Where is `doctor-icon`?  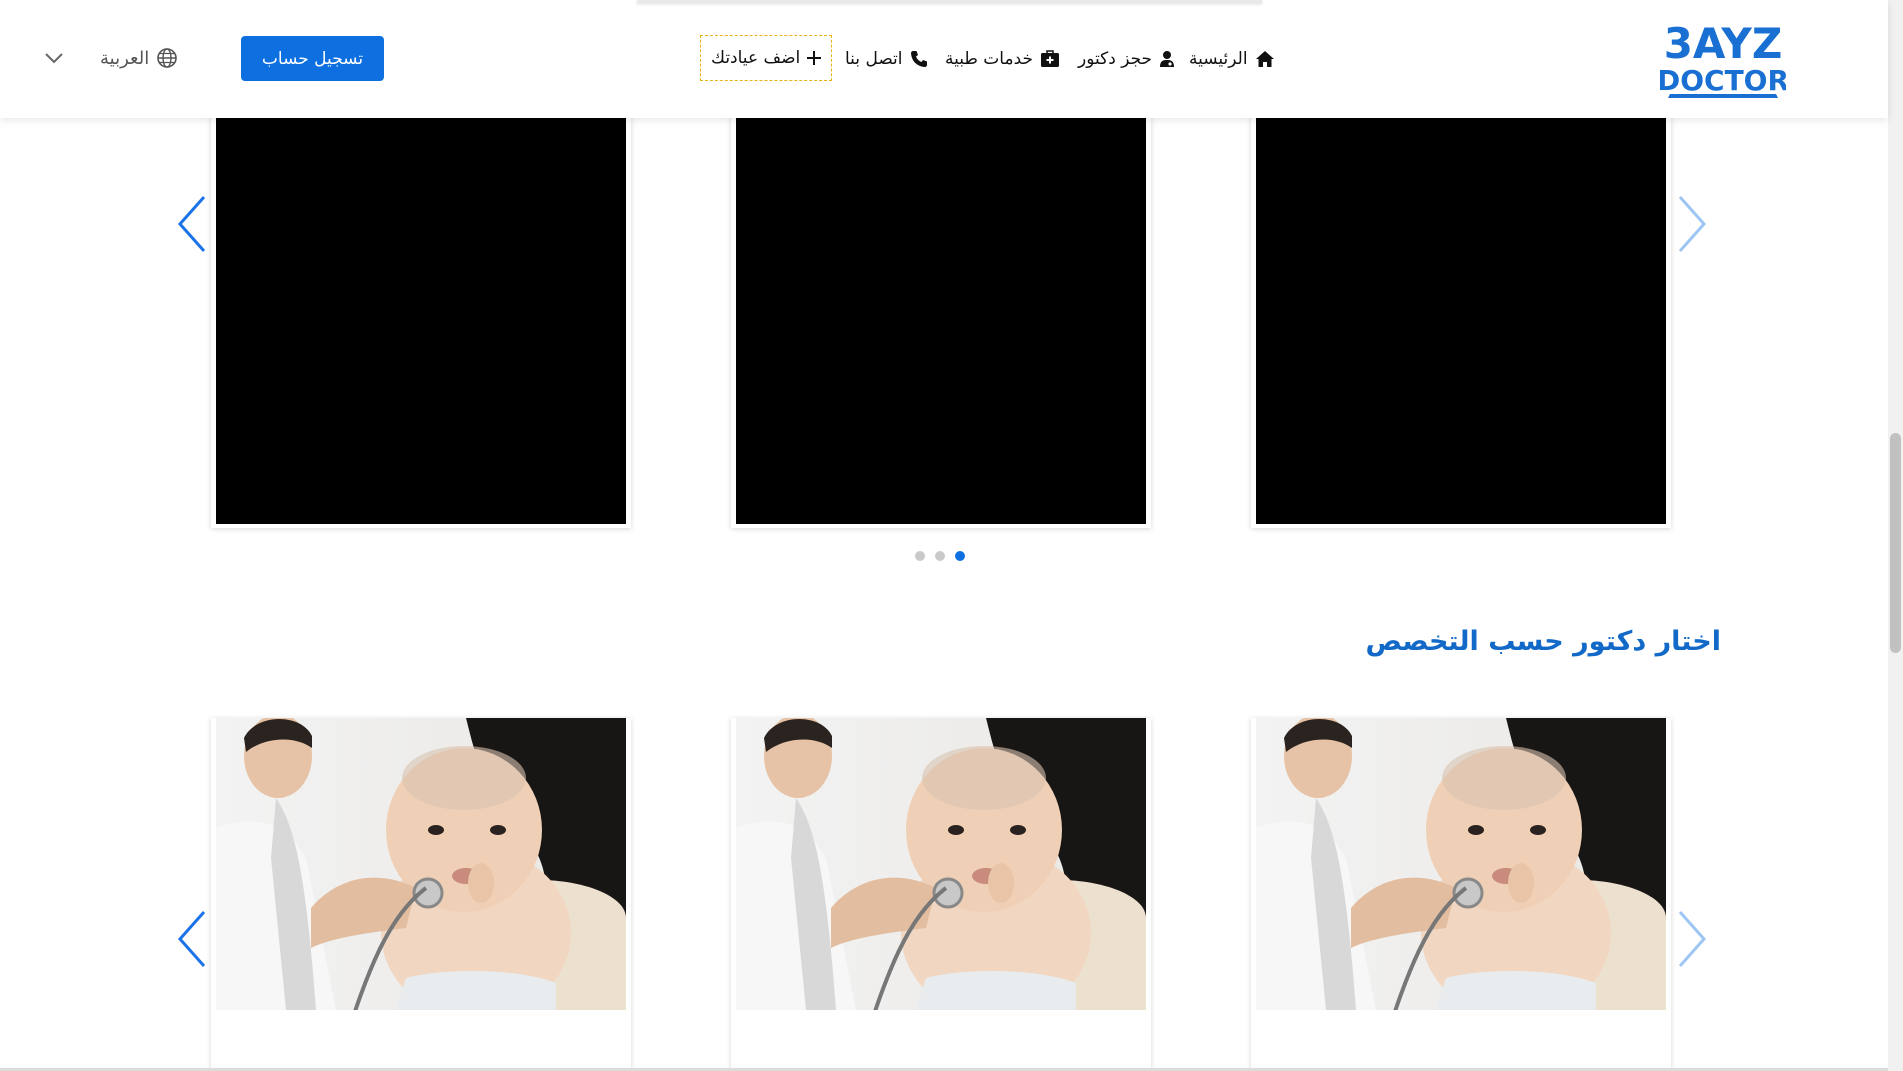 doctor-icon is located at coordinates (1167, 59).